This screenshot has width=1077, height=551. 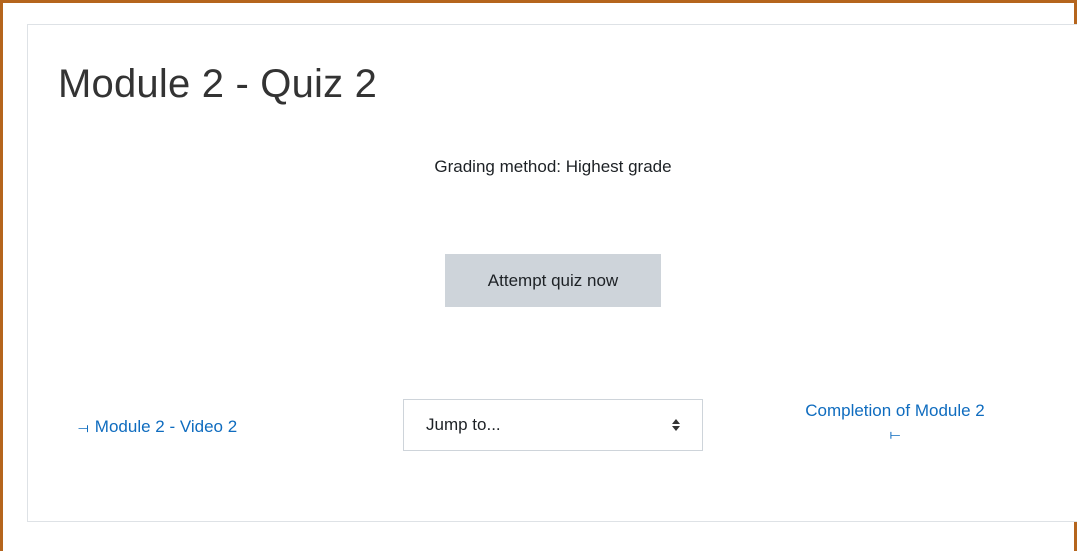 I want to click on next-activity-link: Completion of Module 2 ⟝, so click(x=895, y=419).